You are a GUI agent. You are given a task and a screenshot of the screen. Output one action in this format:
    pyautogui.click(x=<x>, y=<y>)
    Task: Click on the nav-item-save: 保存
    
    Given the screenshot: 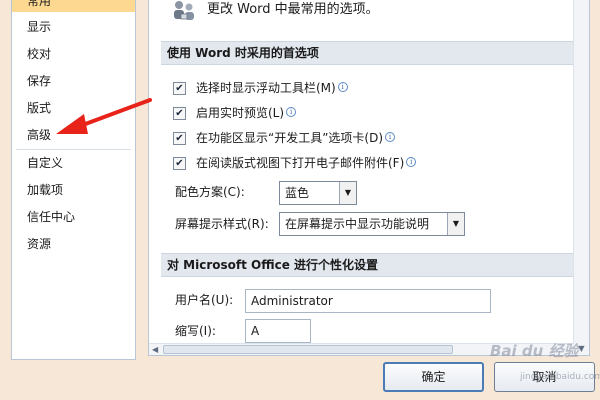 What is the action you would take?
    pyautogui.click(x=73, y=81)
    